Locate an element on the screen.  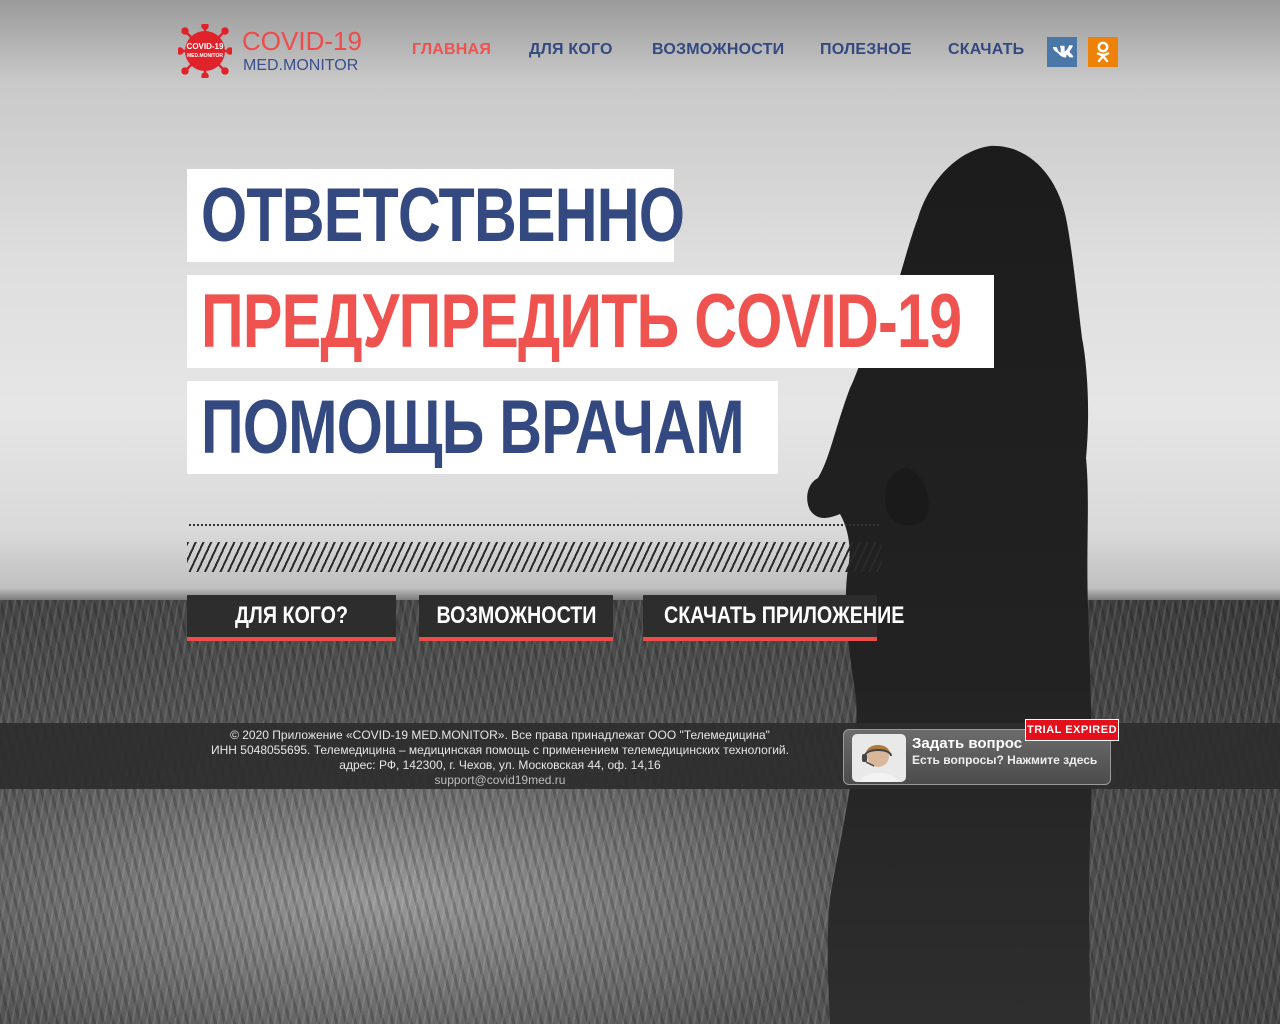
for-whom-button: ДЛЯ КОГО? is located at coordinates (291, 618).